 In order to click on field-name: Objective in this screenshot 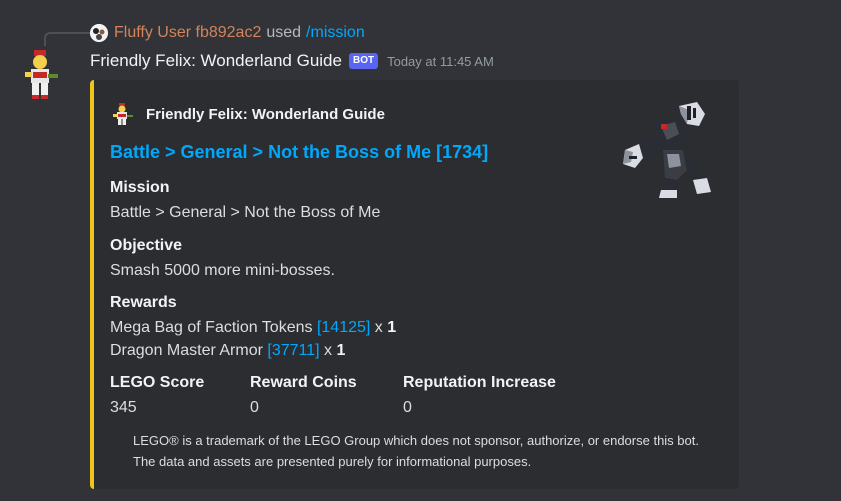, I will do `click(146, 245)`.